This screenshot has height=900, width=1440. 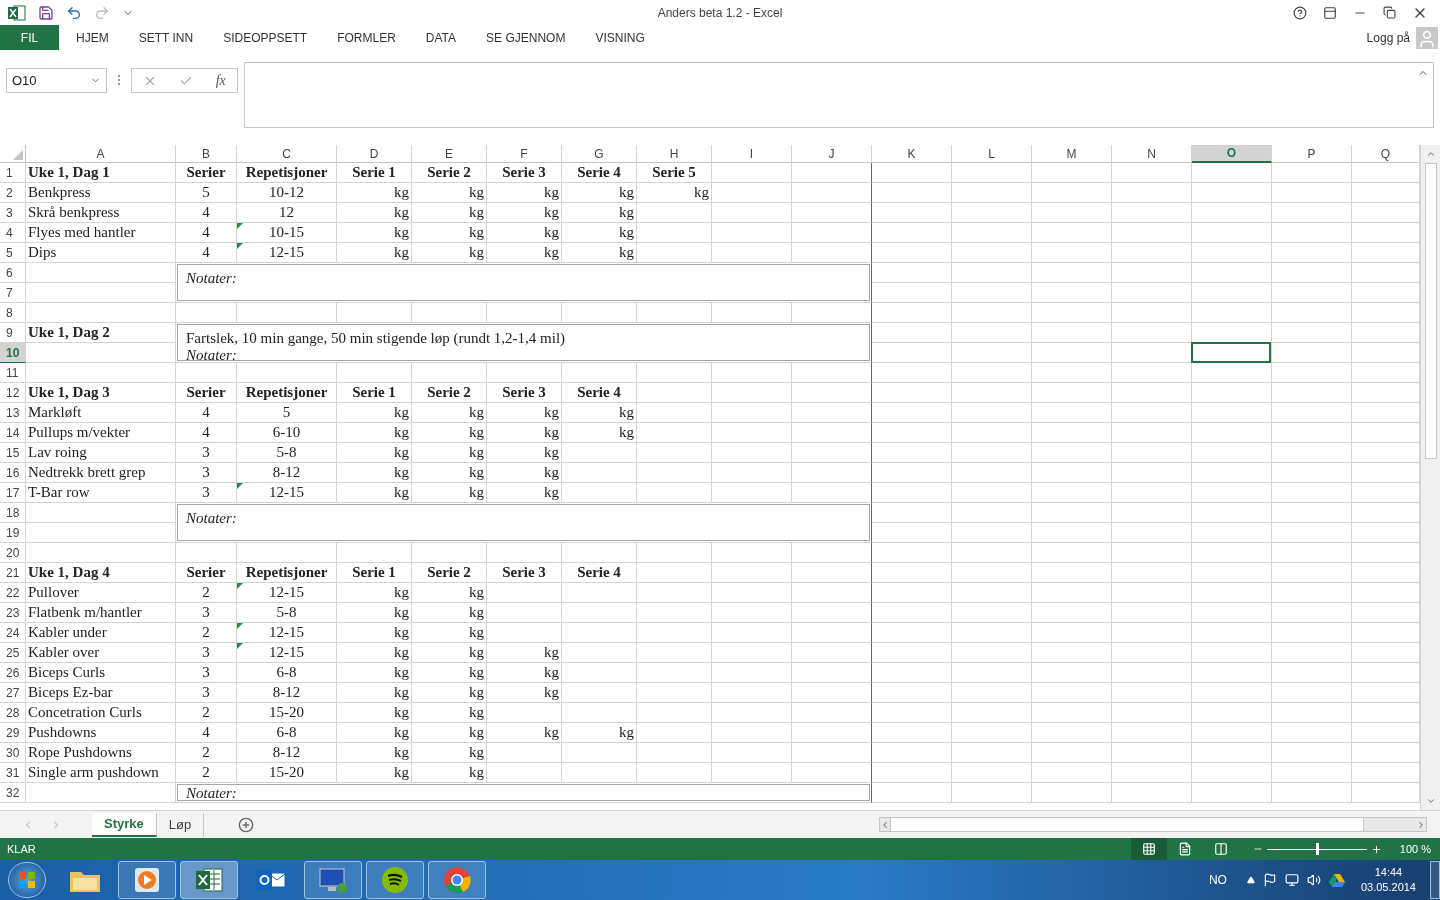 What do you see at coordinates (13, 173) in the screenshot?
I see `row-number: 1` at bounding box center [13, 173].